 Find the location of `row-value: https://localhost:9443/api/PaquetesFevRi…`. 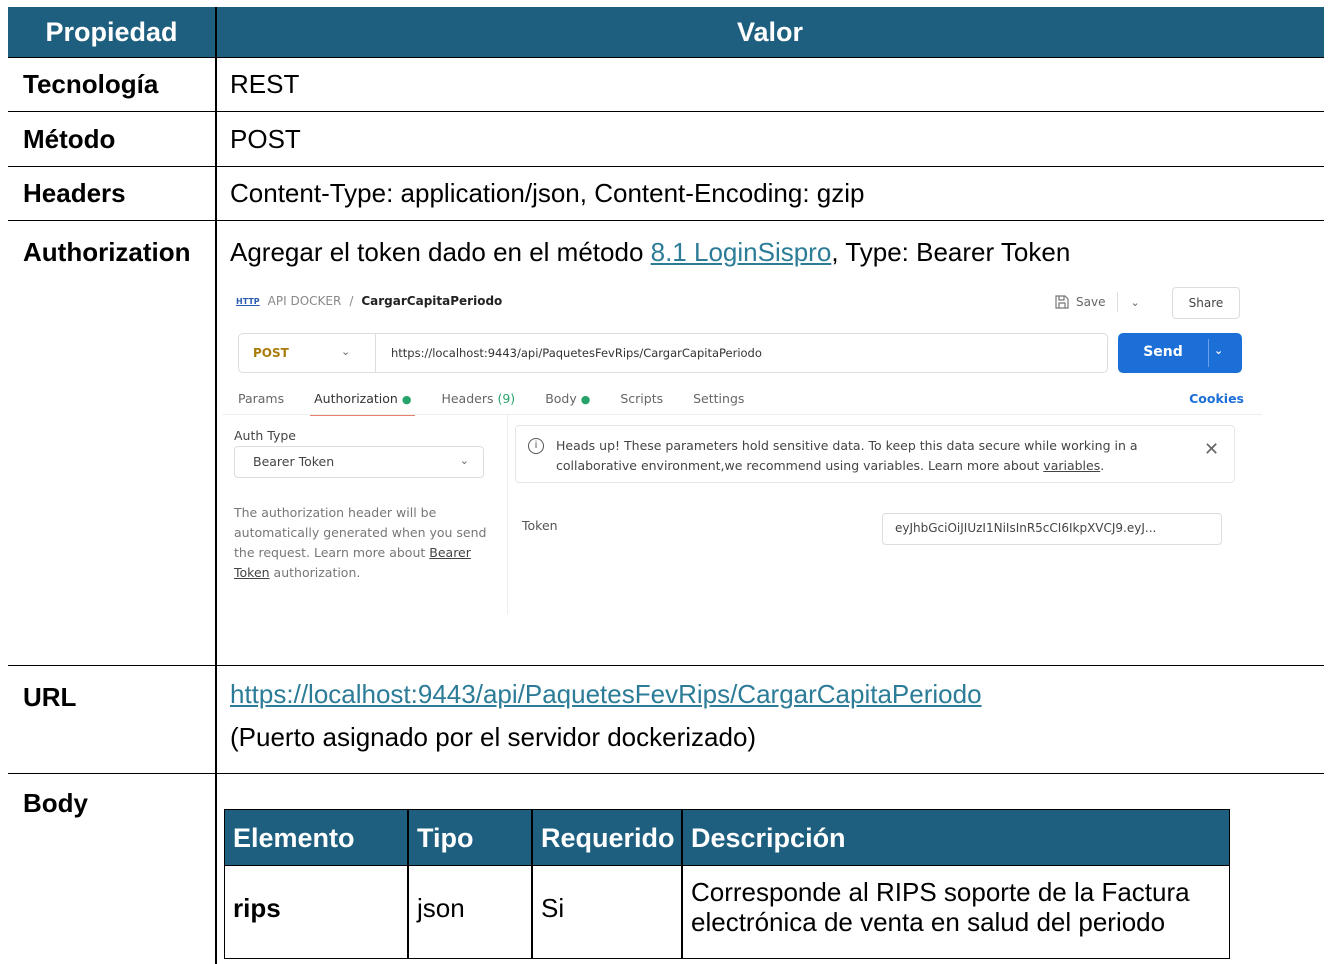

row-value: https://localhost:9443/api/PaquetesFevRi… is located at coordinates (770, 719).